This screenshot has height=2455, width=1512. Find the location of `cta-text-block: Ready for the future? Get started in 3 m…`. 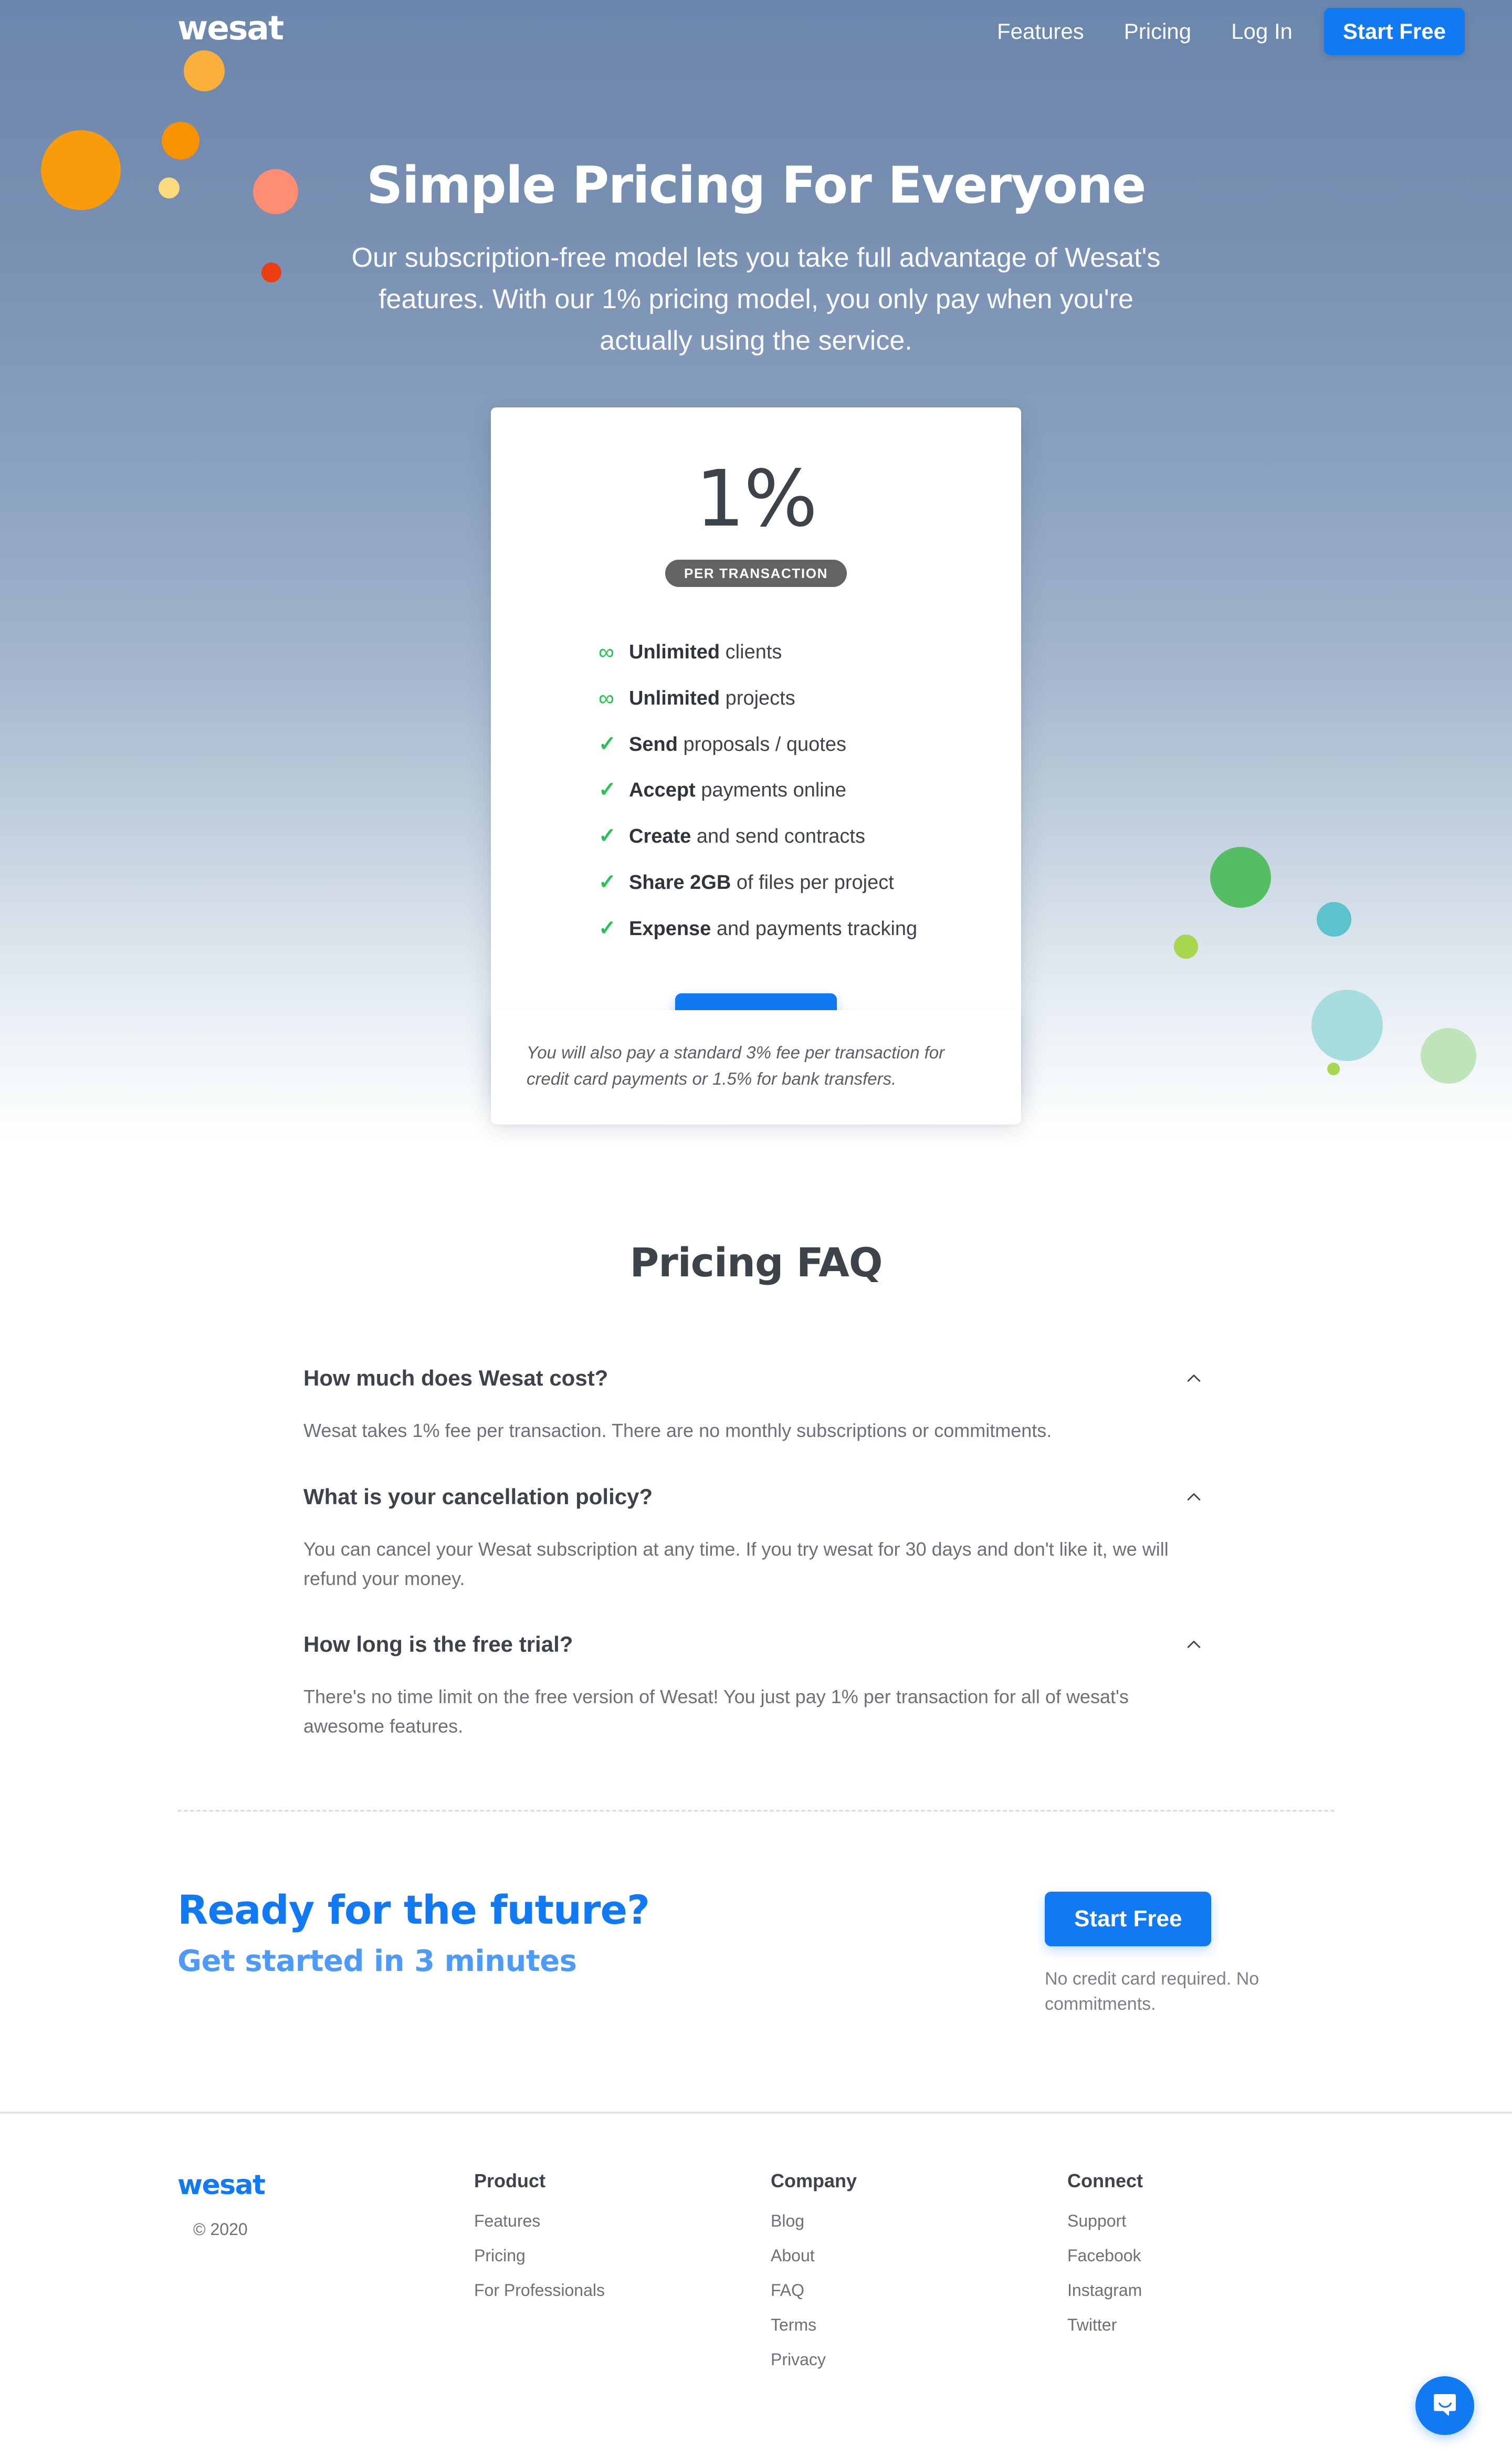

cta-text-block: Ready for the future? Get started in 3 m… is located at coordinates (413, 1933).